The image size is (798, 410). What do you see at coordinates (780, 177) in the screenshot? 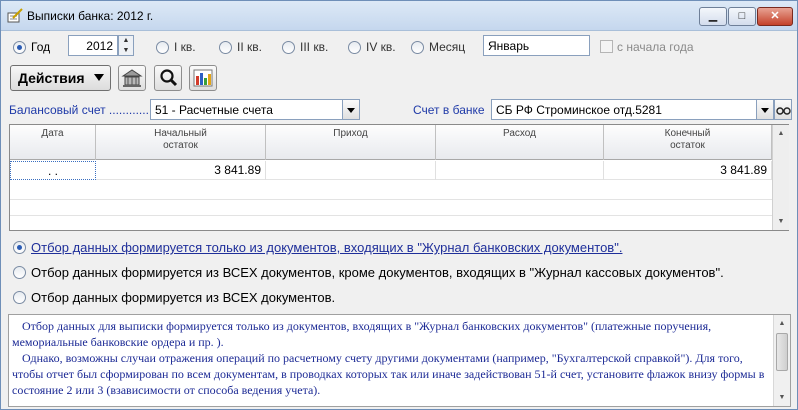
I see `grid-scrollbar: ▲ ▼` at bounding box center [780, 177].